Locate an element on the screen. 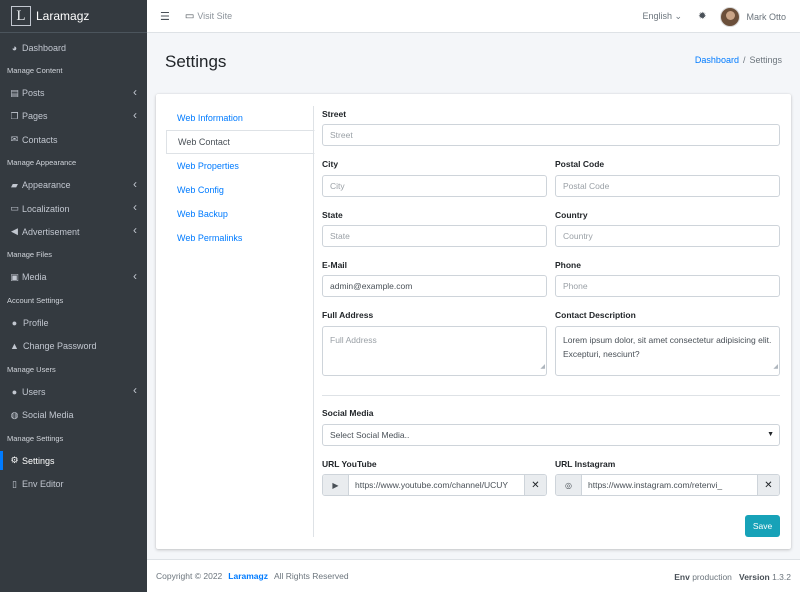 Image resolution: width=800 pixels, height=592 pixels. sidebar-item-label: Change Password is located at coordinates (60, 346).